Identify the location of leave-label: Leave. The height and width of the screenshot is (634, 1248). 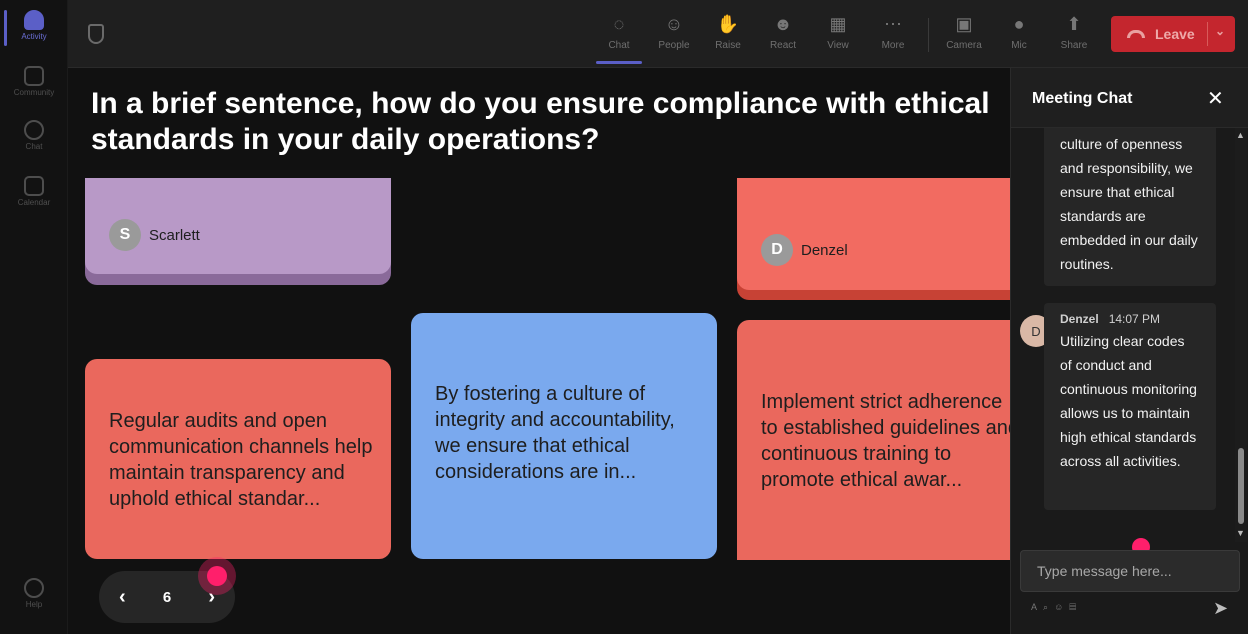
(1175, 34).